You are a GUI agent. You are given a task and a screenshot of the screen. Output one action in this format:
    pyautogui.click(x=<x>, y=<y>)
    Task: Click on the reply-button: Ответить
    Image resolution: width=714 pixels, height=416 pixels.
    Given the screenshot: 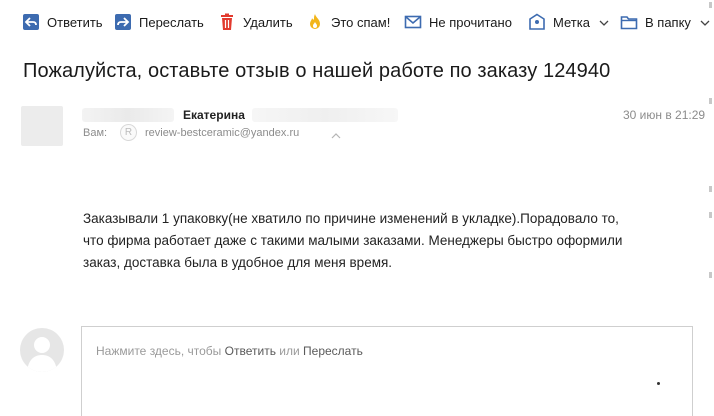 What is the action you would take?
    pyautogui.click(x=62, y=22)
    